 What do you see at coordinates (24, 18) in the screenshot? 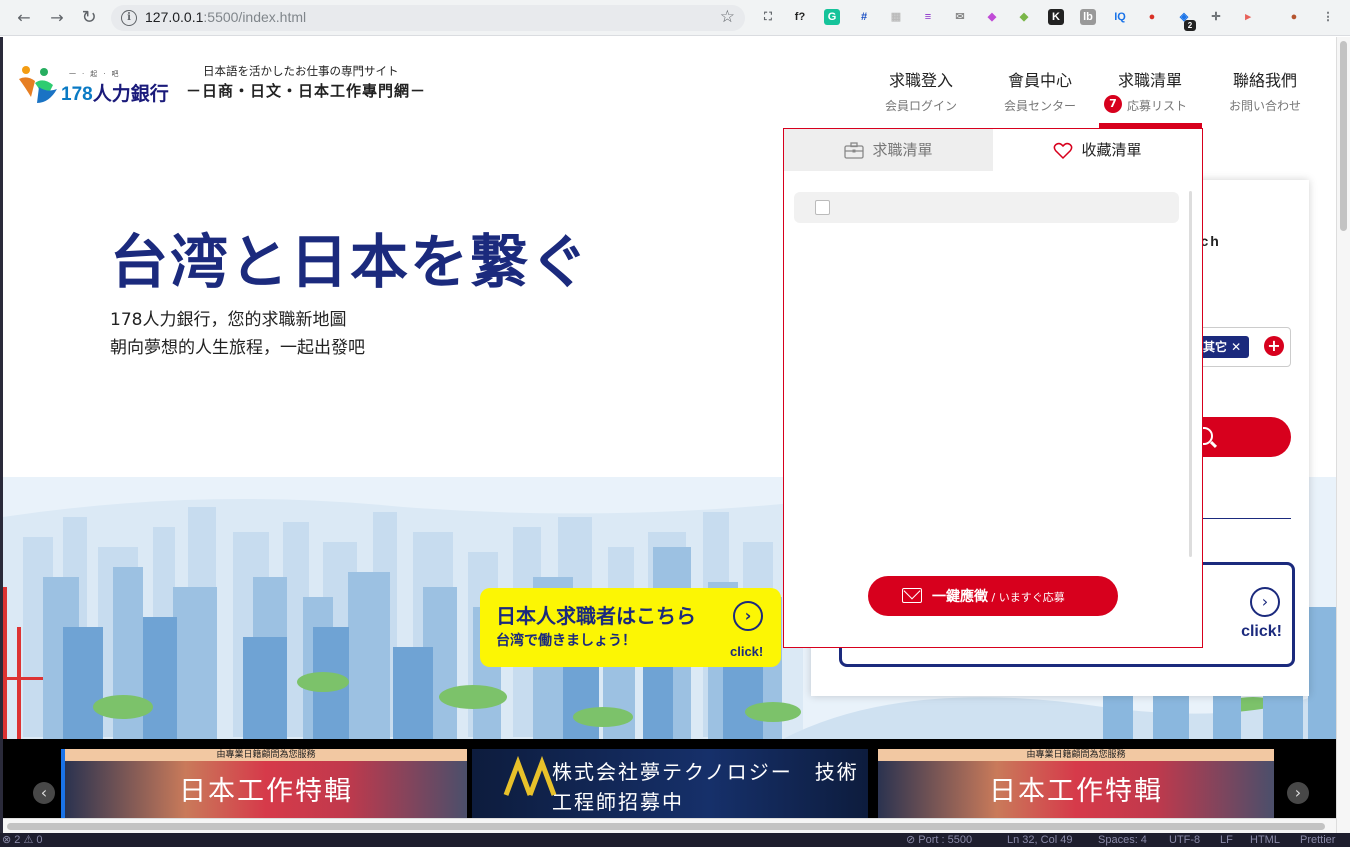
I see `back-icon: ←` at bounding box center [24, 18].